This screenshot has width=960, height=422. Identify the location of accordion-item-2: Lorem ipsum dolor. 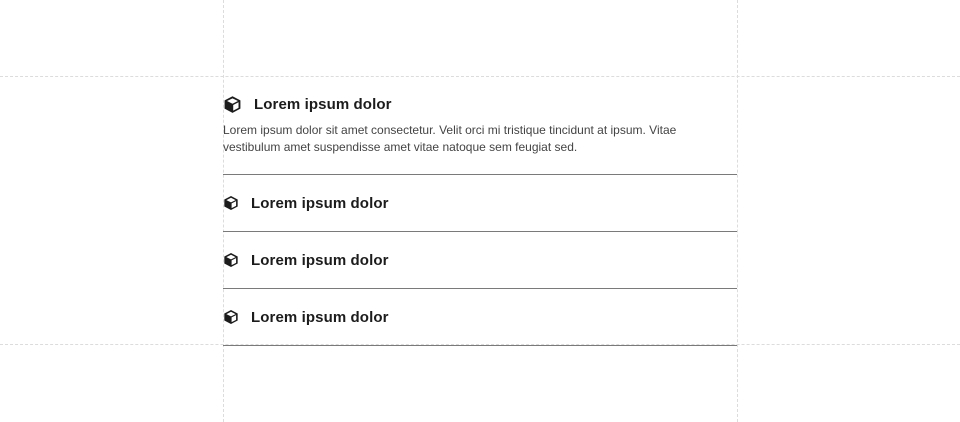
(480, 203).